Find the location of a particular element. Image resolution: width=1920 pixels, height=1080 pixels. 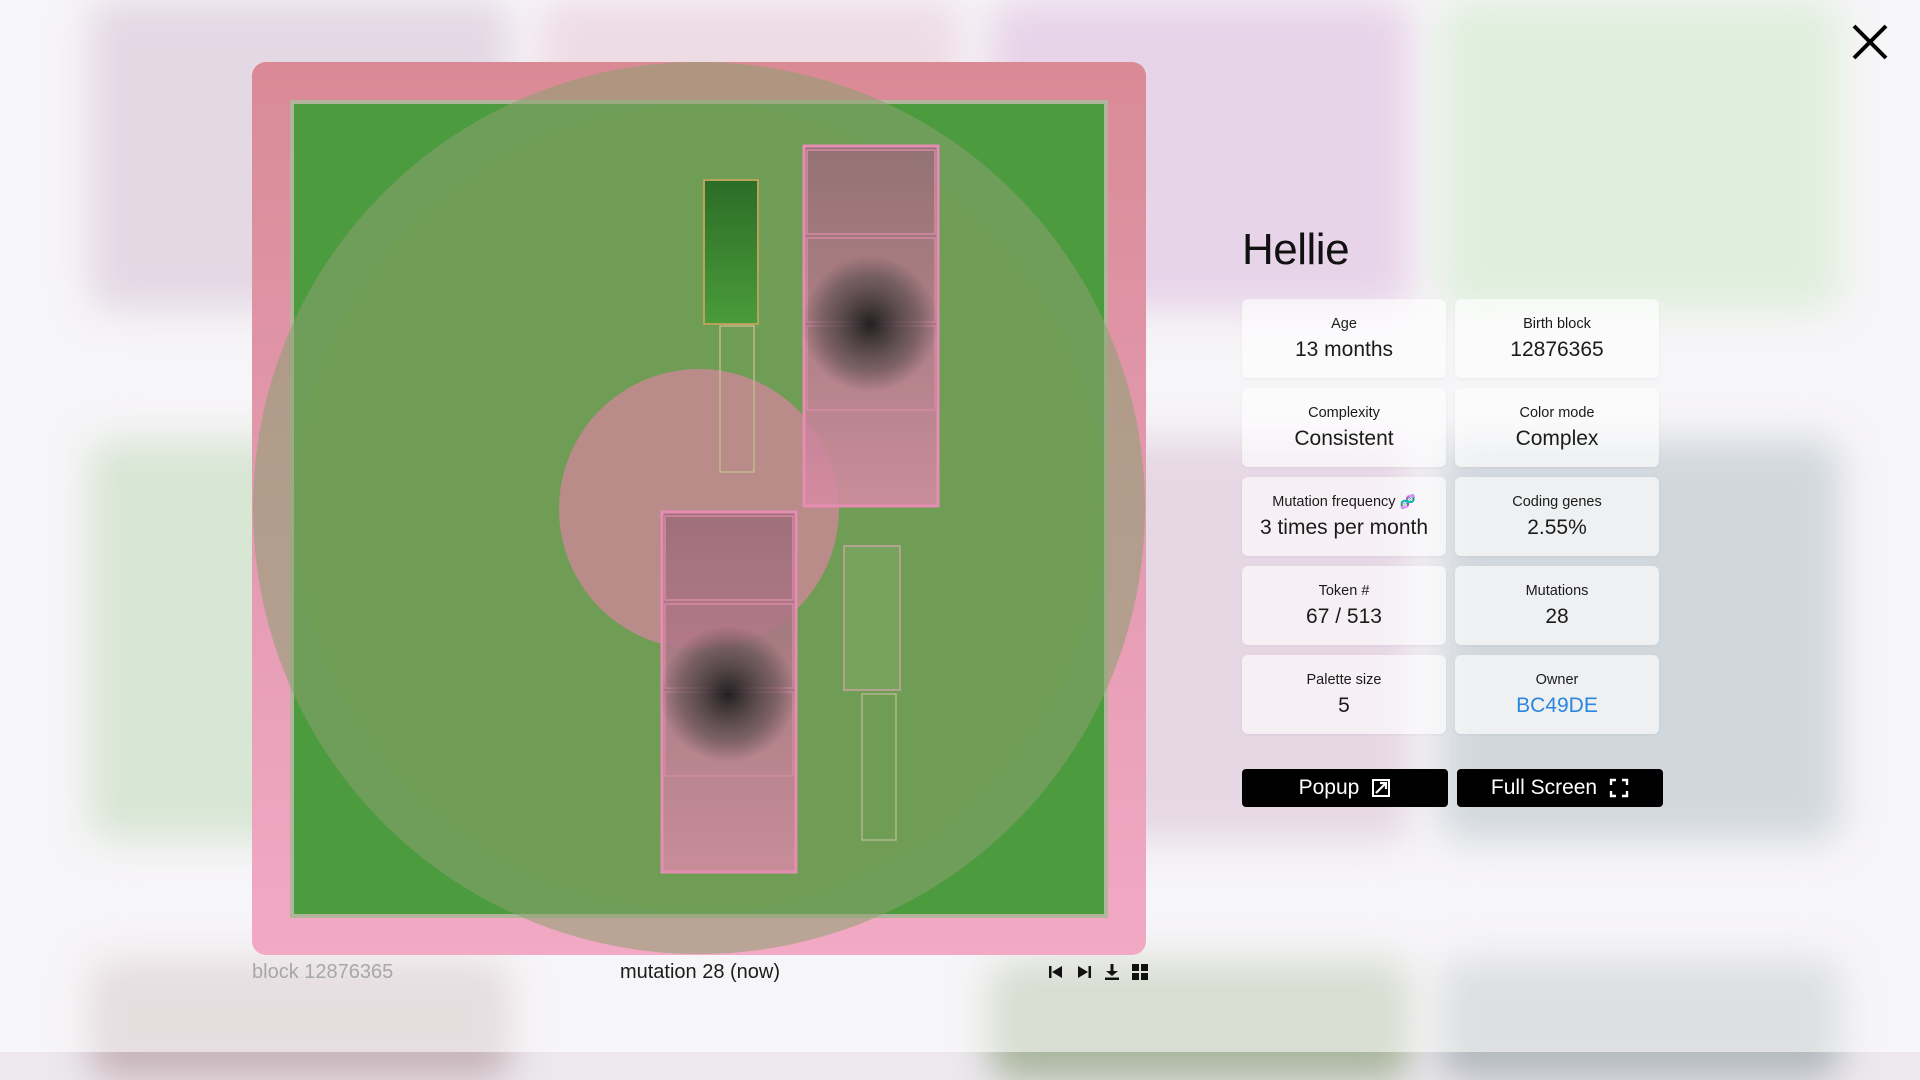

stat-card-owner: Owner BC49DE is located at coordinates (1557, 694).